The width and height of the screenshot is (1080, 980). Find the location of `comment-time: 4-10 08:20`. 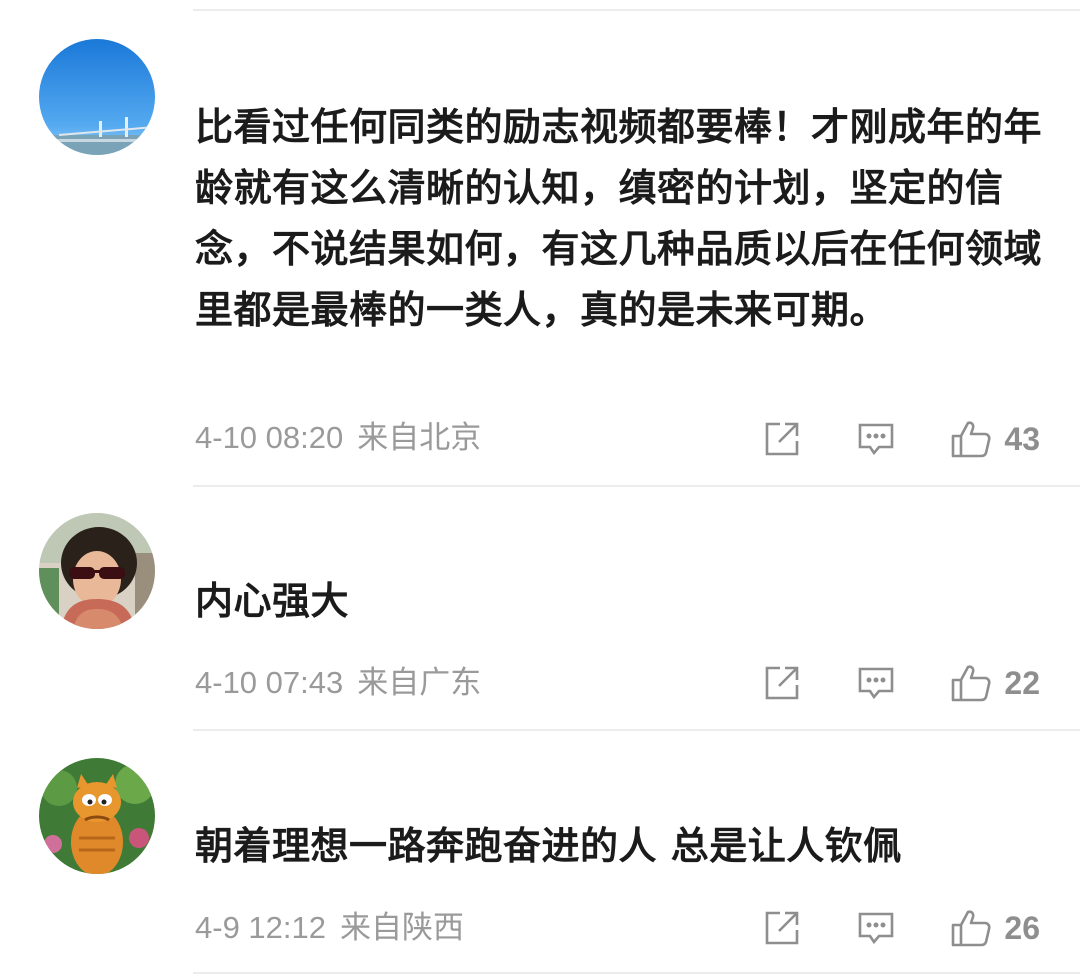

comment-time: 4-10 08:20 is located at coordinates (269, 437).